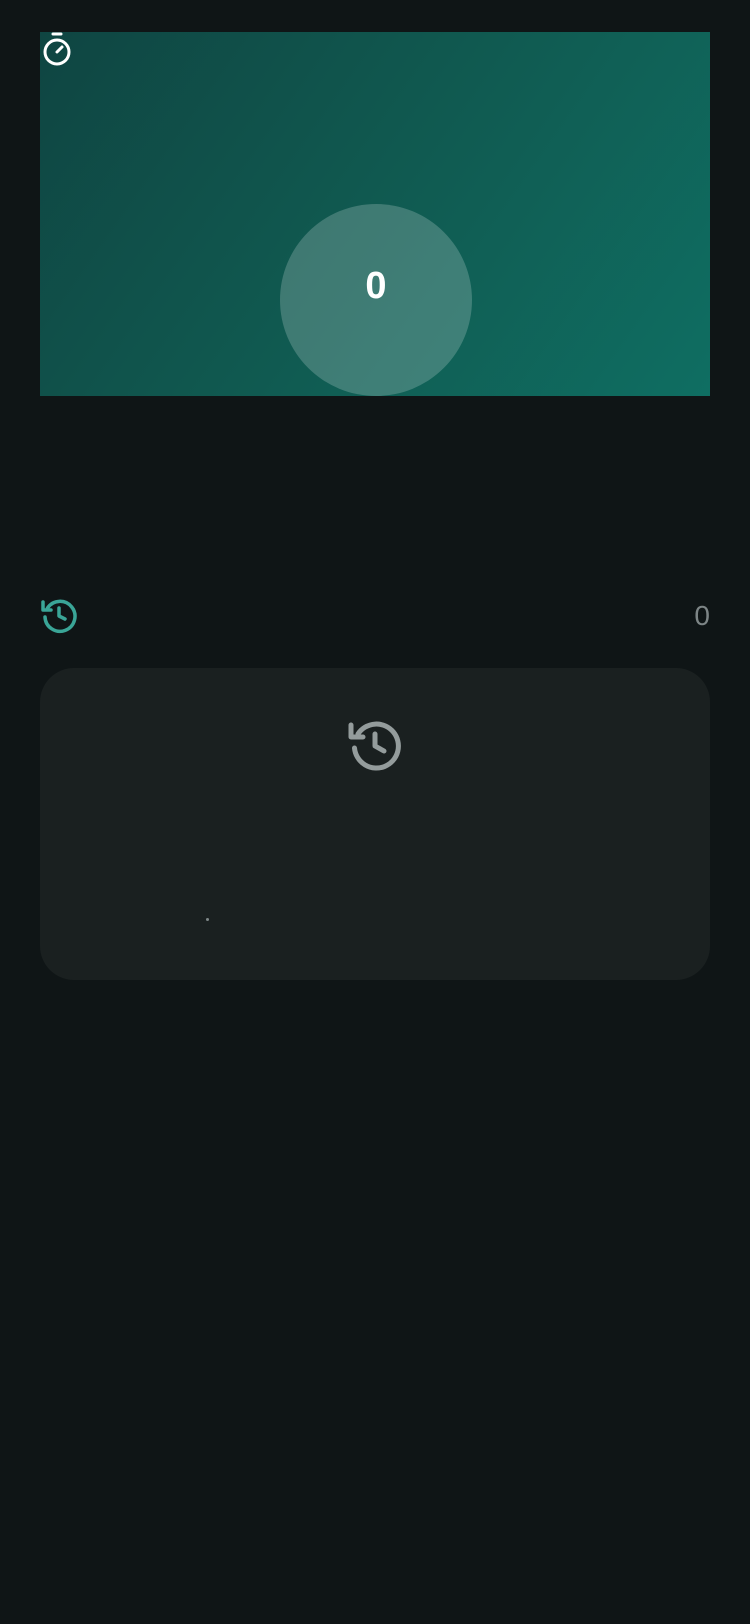  Describe the element at coordinates (702, 615) in the screenshot. I see `history-count: 0` at that location.